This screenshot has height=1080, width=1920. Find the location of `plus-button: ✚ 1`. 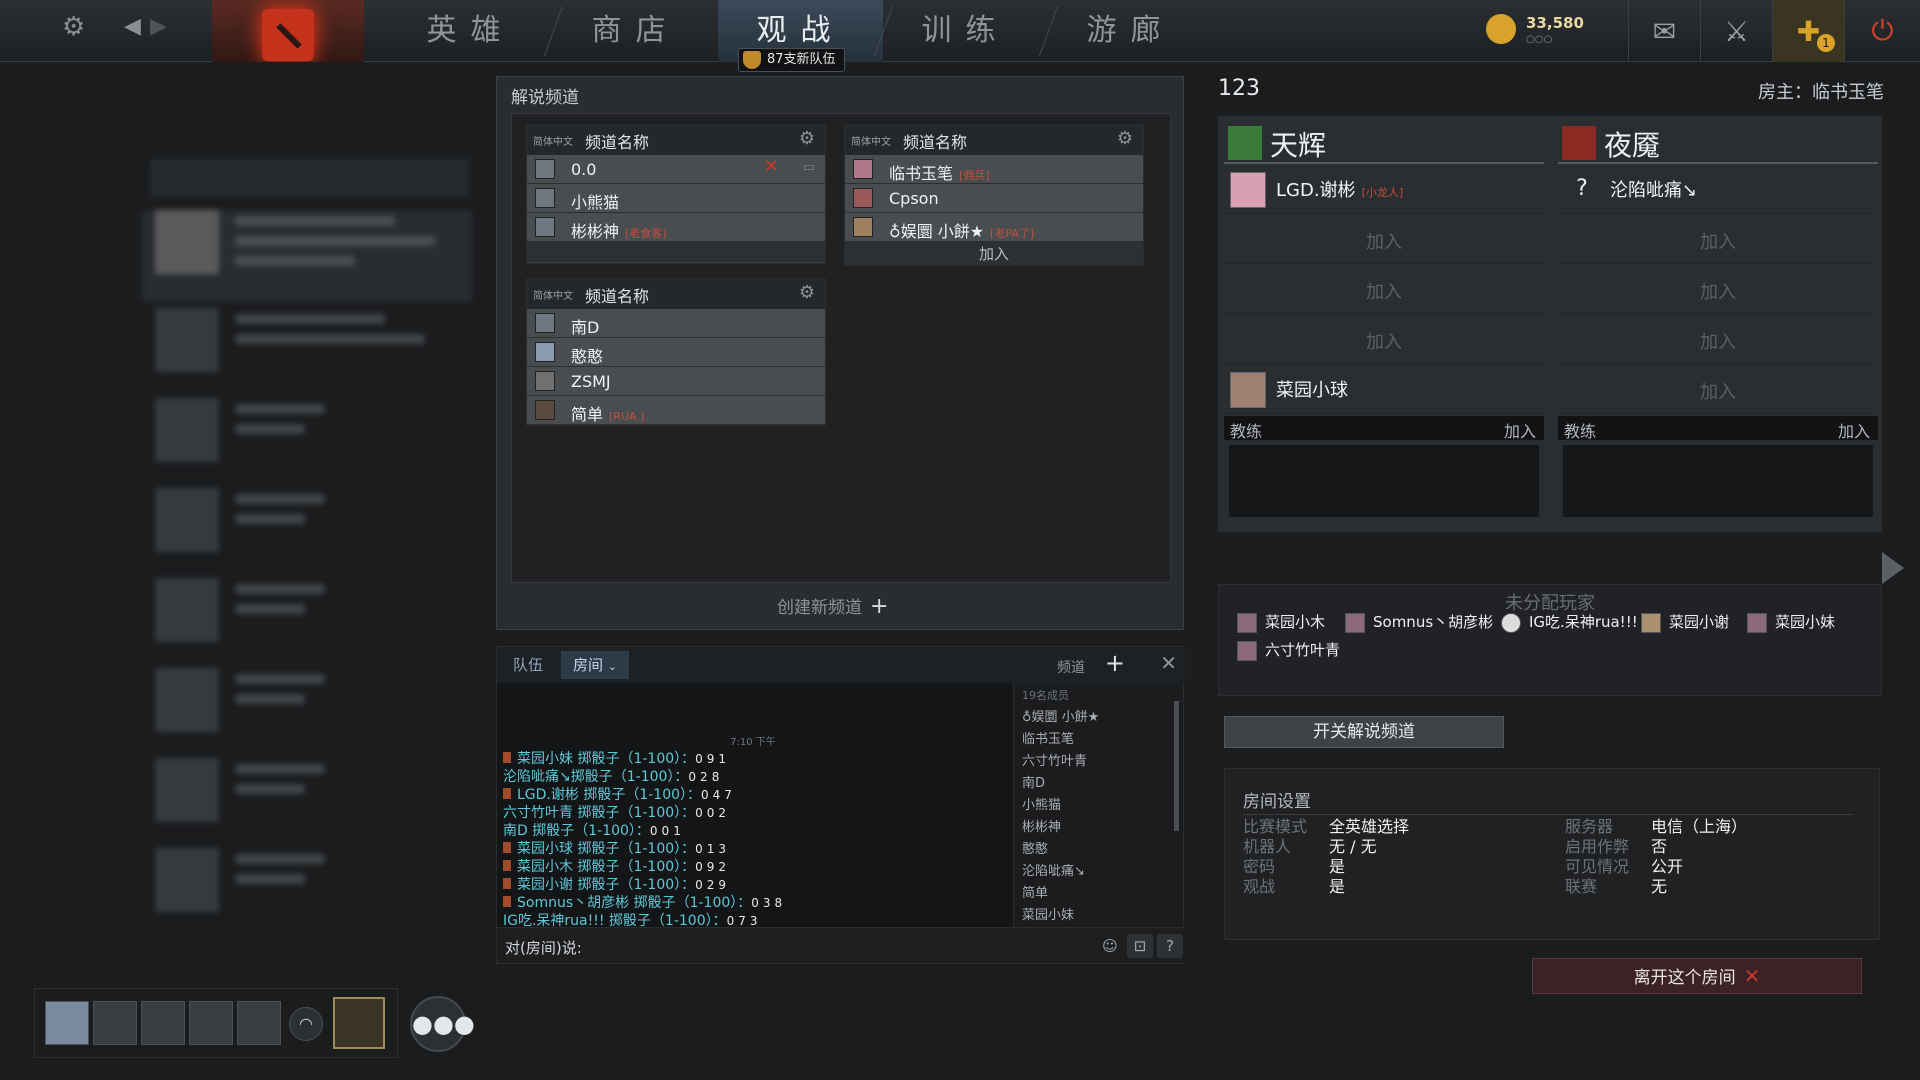

plus-button: ✚ 1 is located at coordinates (1808, 31).